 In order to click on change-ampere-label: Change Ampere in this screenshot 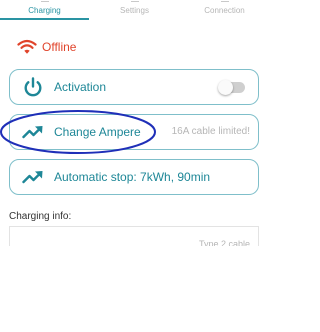, I will do `click(97, 132)`.